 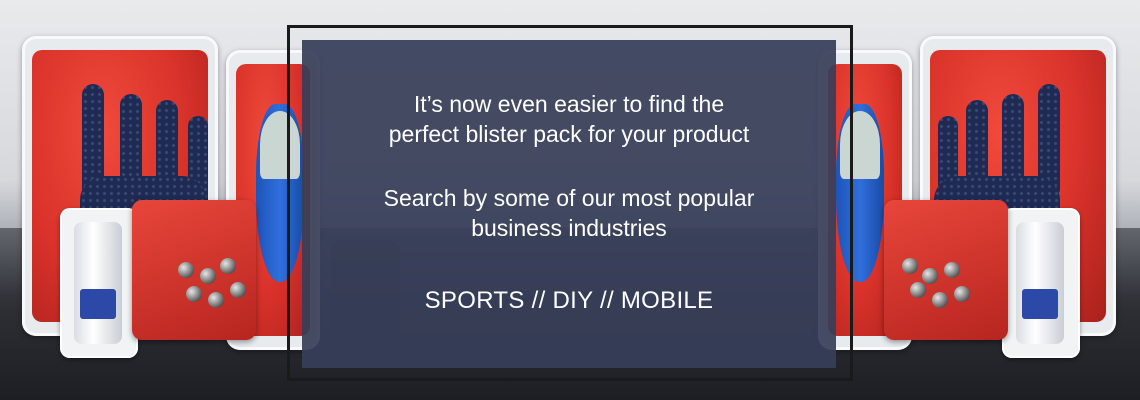 What do you see at coordinates (569, 228) in the screenshot?
I see `search-line-2: business industries` at bounding box center [569, 228].